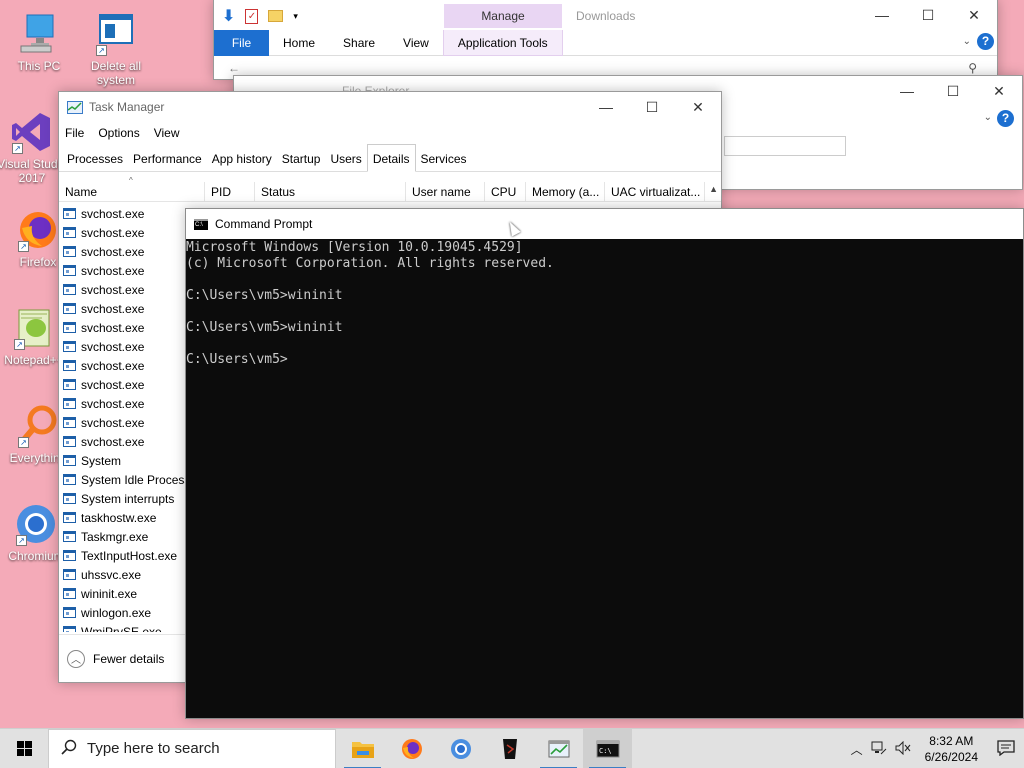 This screenshot has width=1024, height=768. What do you see at coordinates (299, 43) in the screenshot?
I see `tab-home: Home` at bounding box center [299, 43].